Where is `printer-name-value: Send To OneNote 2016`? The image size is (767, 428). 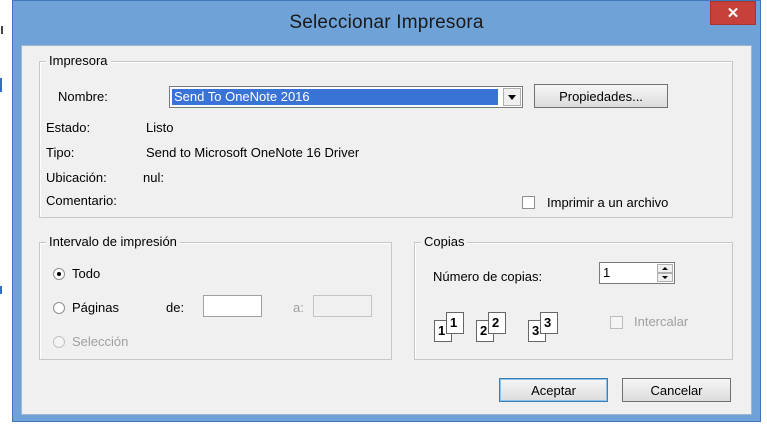 printer-name-value: Send To OneNote 2016 is located at coordinates (335, 97).